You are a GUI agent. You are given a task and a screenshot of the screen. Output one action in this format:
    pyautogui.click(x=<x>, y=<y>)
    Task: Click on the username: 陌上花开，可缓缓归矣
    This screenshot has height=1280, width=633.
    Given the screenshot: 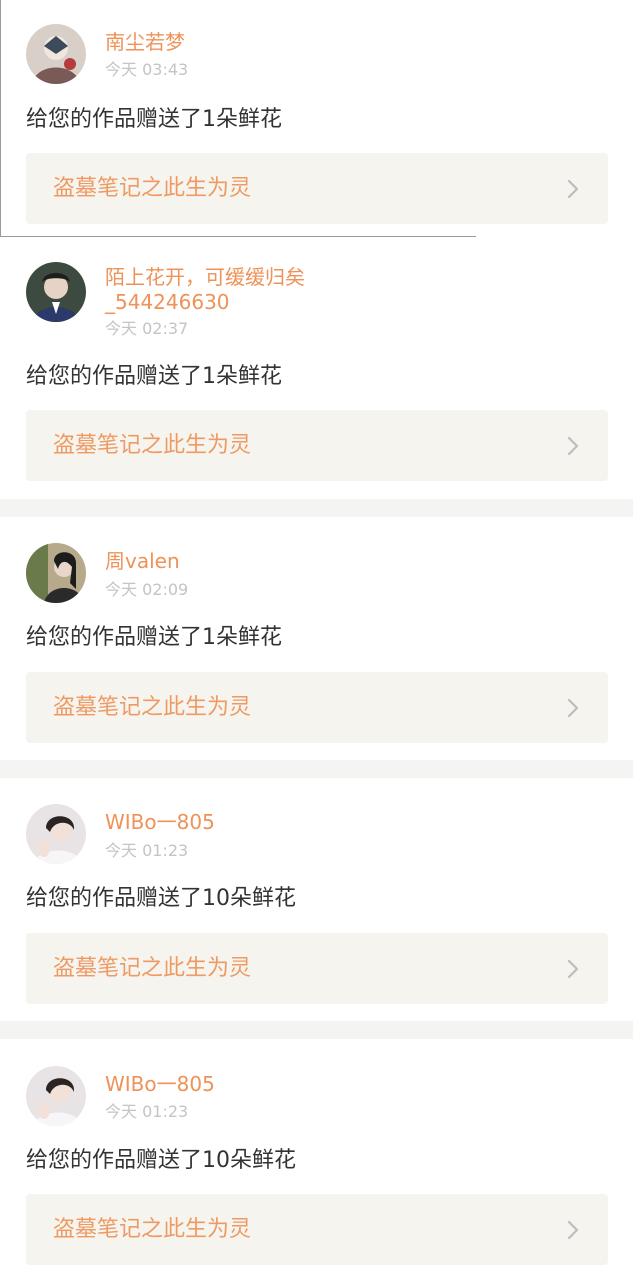 What is the action you would take?
    pyautogui.click(x=205, y=277)
    